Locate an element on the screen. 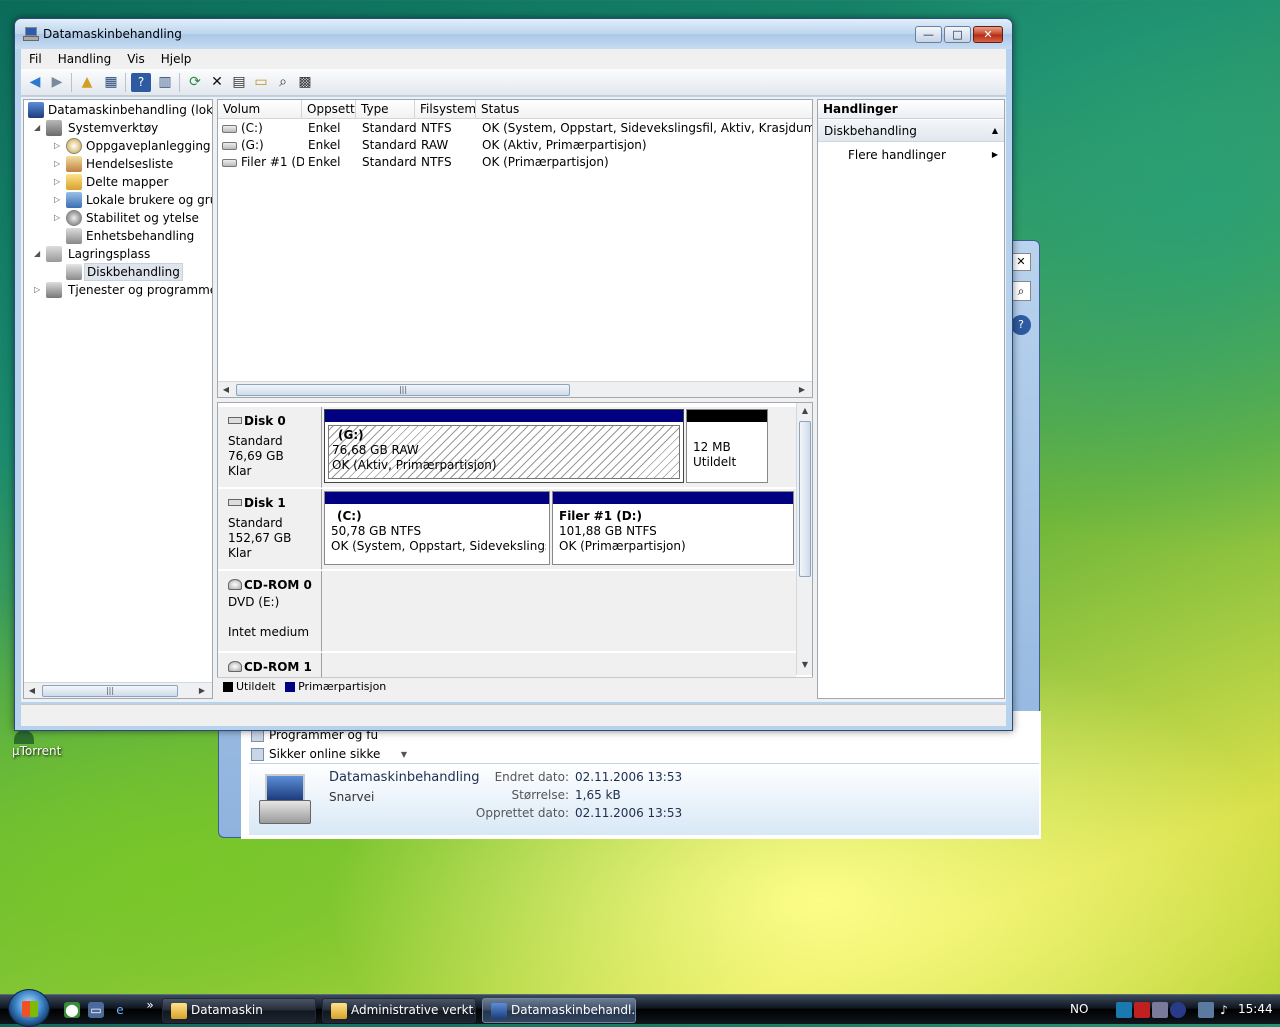 The image size is (1280, 1027). disk-name: Disk 0 is located at coordinates (265, 421).